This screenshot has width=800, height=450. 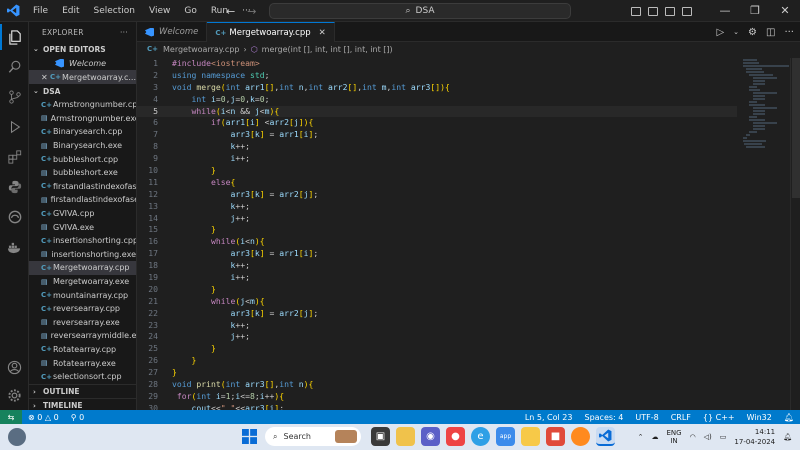 I want to click on file-item: C+ Rotatearray.cpp, so click(x=82, y=350).